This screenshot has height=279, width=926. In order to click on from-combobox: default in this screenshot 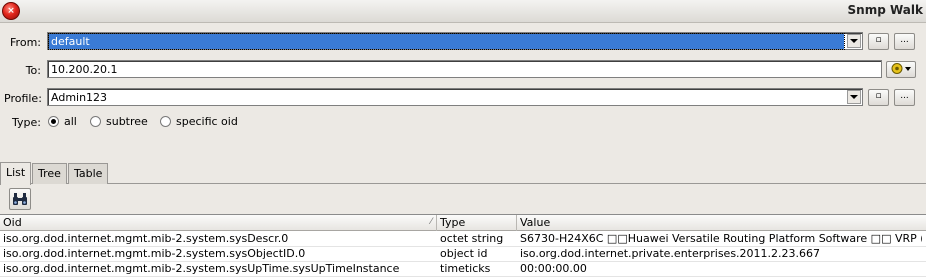, I will do `click(455, 41)`.